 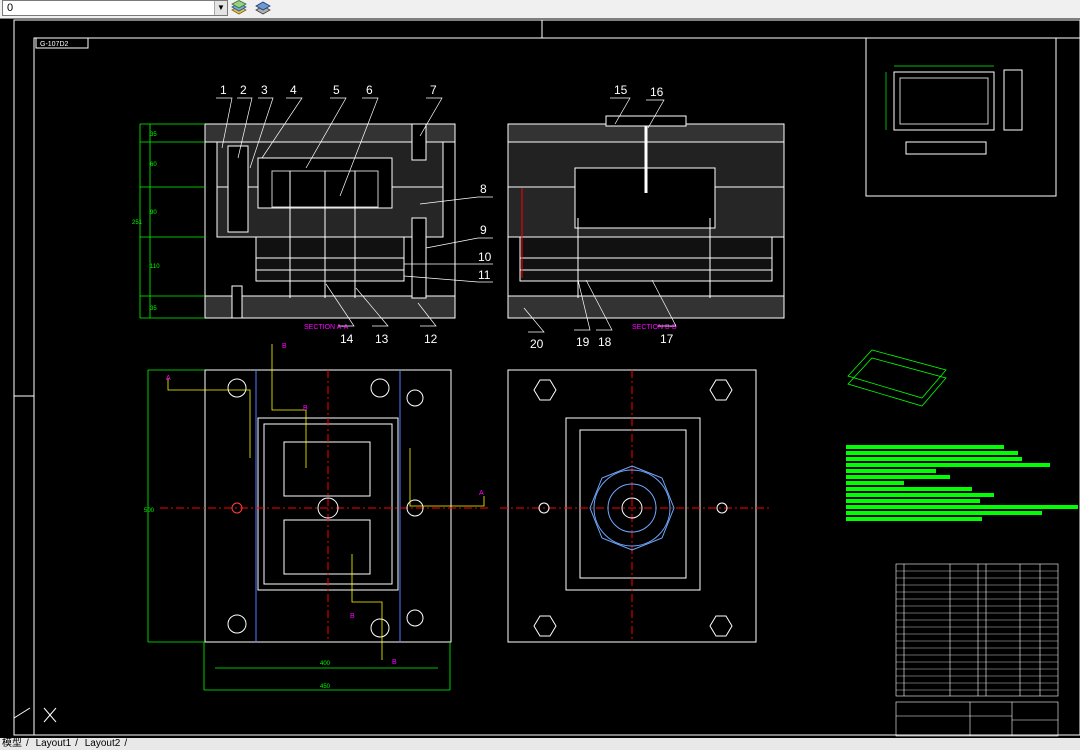 I want to click on dim-width-450: 450, so click(x=325, y=687).